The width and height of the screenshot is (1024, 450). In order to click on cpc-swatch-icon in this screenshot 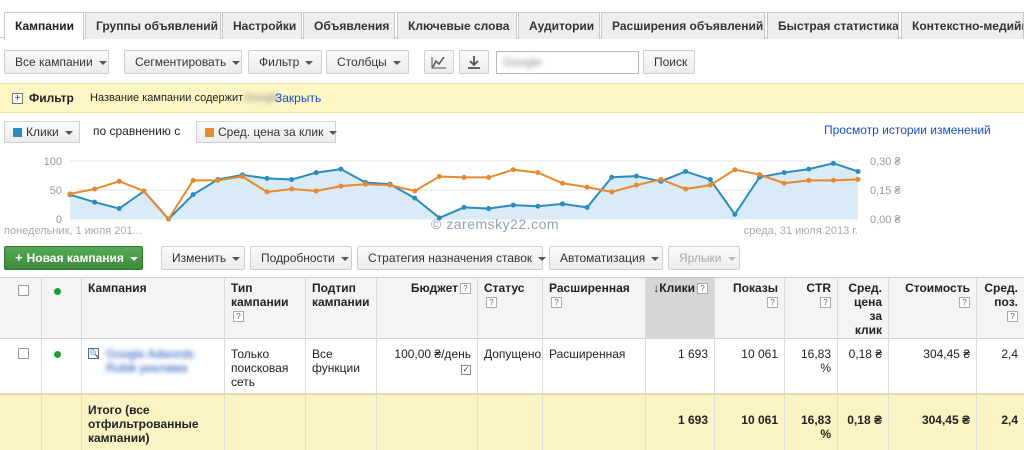, I will do `click(209, 132)`.